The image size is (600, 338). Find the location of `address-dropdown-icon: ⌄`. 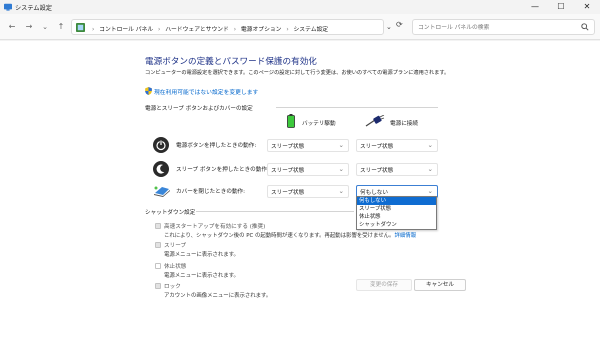

address-dropdown-icon: ⌄ is located at coordinates (389, 27).